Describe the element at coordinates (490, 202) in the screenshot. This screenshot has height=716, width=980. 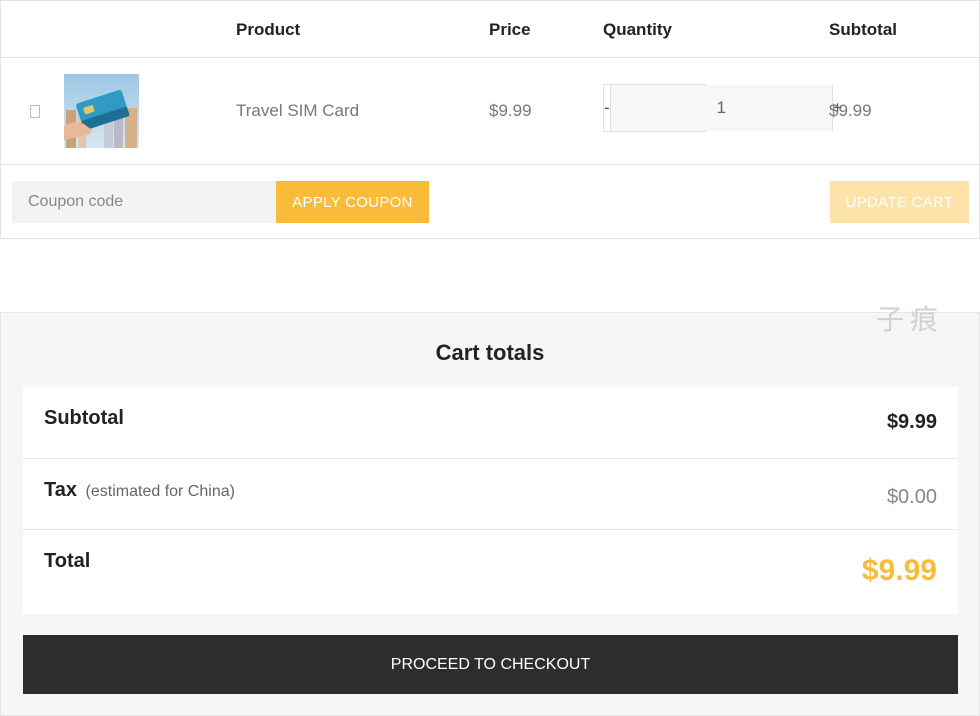
I see `cart-actions: APPLY COUPON UPDATE CART` at that location.